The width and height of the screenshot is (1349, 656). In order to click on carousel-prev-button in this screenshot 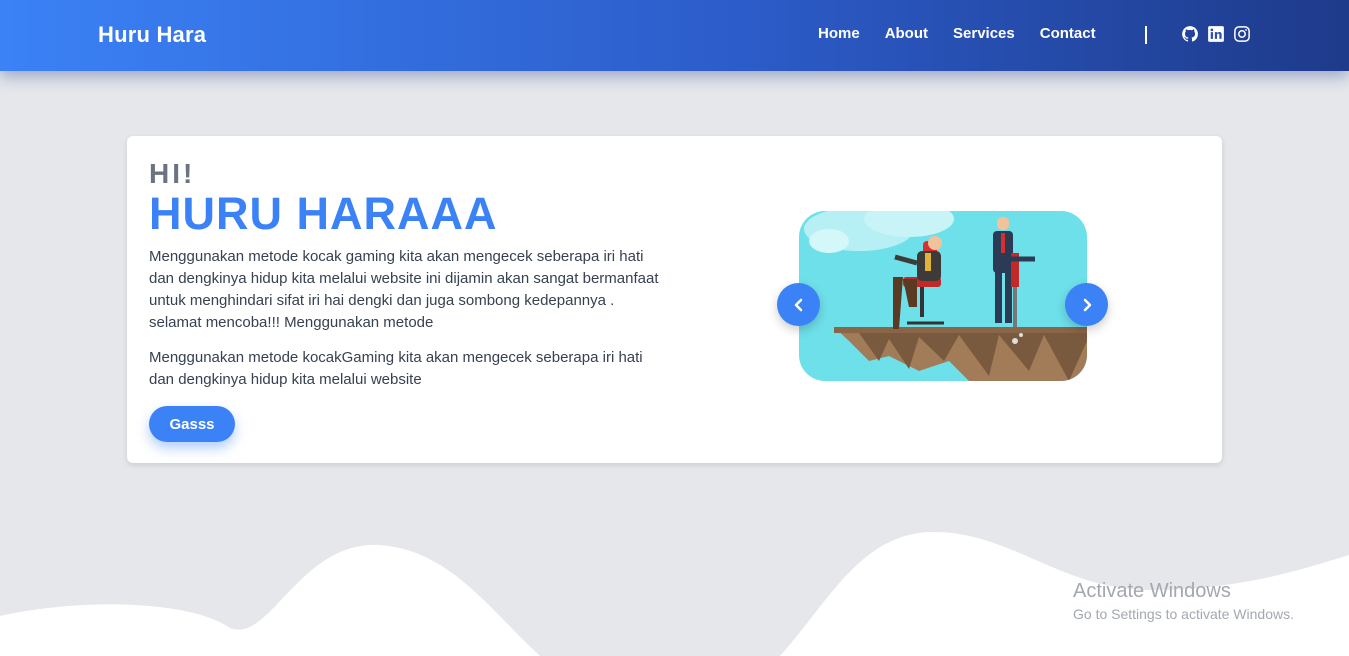, I will do `click(798, 304)`.